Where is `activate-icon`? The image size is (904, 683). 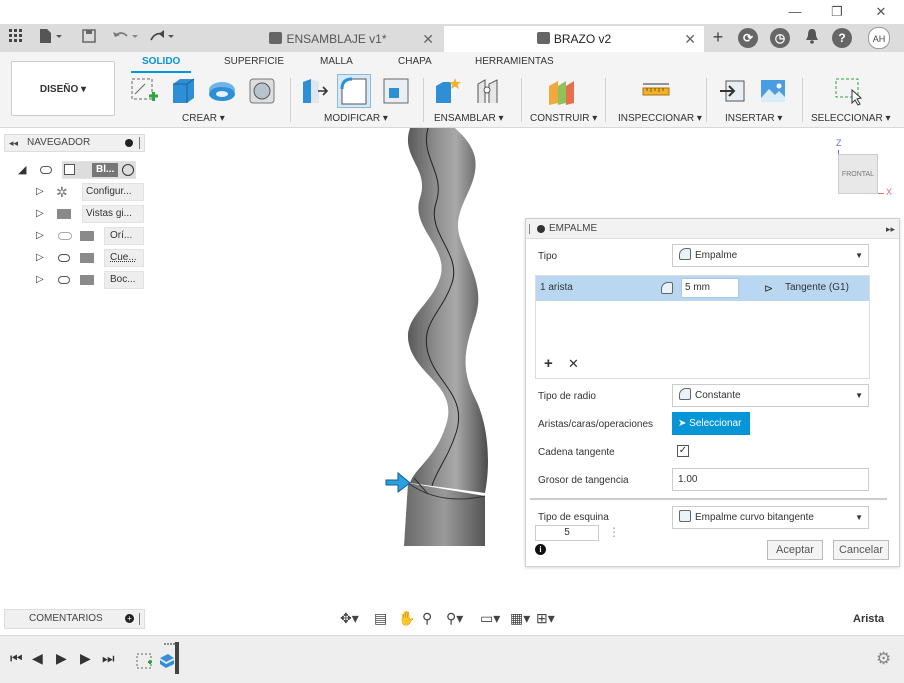
activate-icon is located at coordinates (128, 170).